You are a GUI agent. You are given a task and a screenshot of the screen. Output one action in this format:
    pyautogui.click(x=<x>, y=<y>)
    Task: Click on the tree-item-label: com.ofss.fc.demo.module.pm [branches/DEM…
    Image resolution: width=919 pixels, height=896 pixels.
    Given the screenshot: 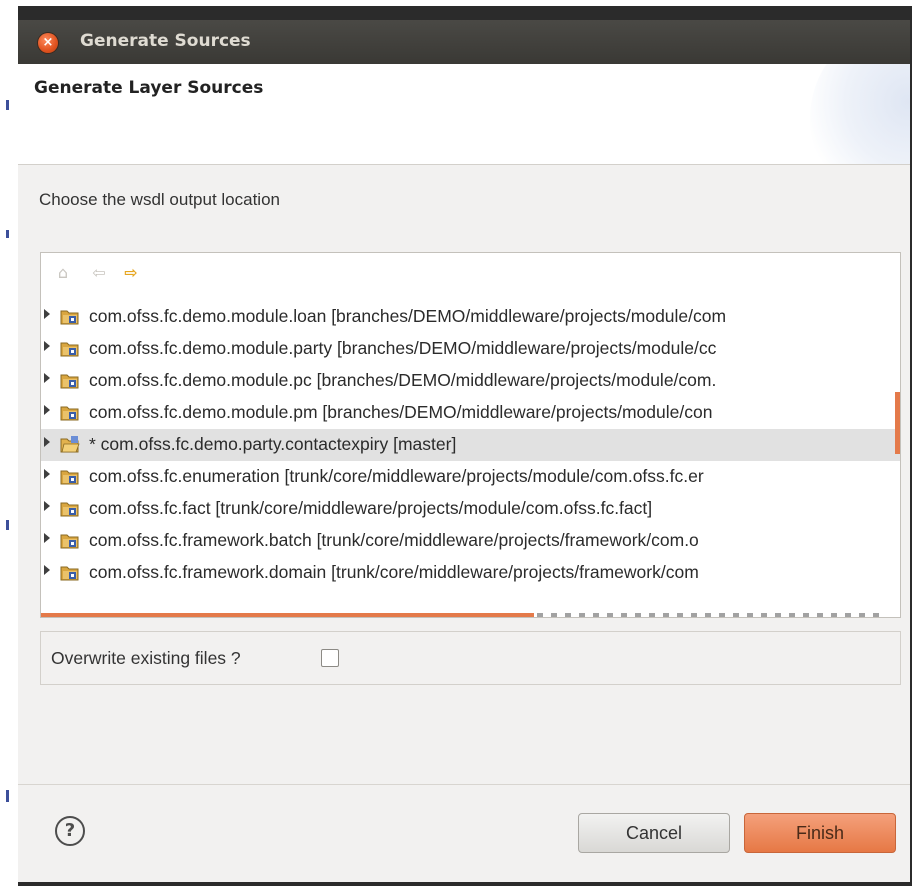 What is the action you would take?
    pyautogui.click(x=401, y=412)
    